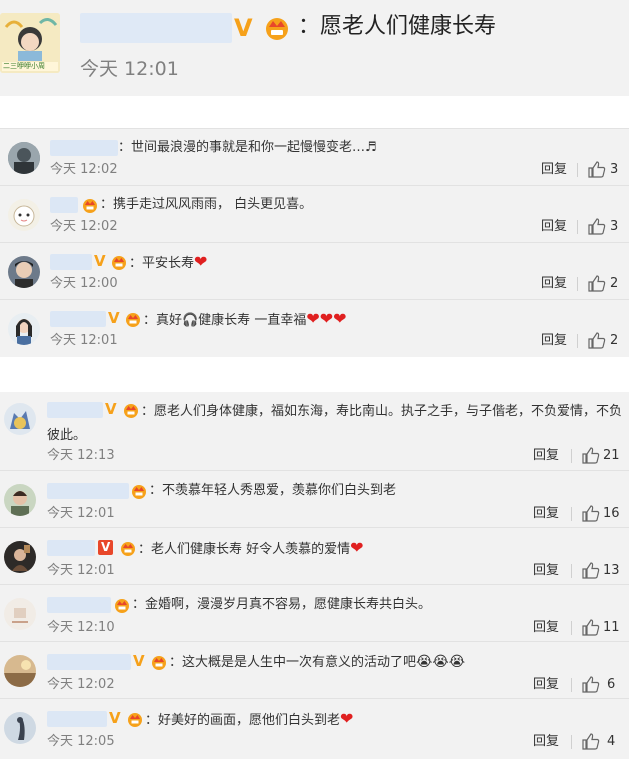 This screenshot has width=629, height=759. What do you see at coordinates (611, 741) in the screenshot?
I see `like-count: 4` at bounding box center [611, 741].